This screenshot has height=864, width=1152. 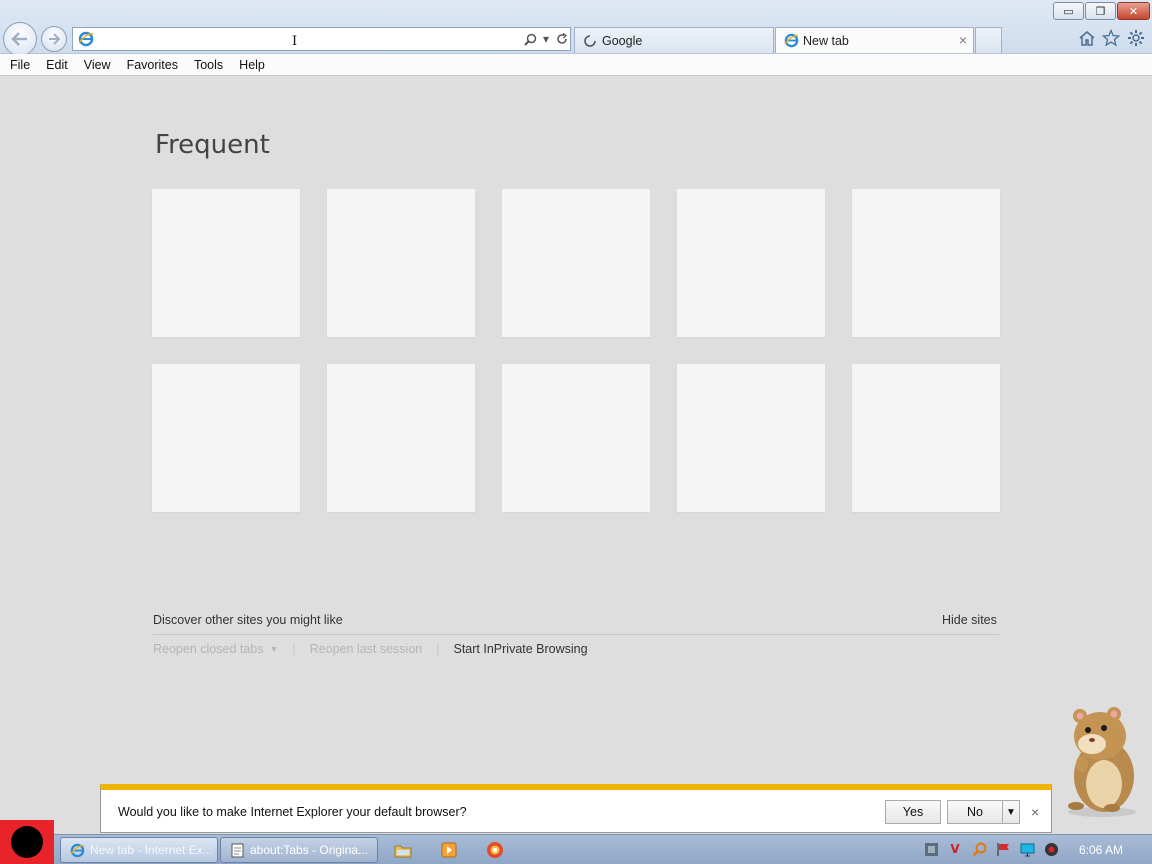 I want to click on monitor-tray-icon, so click(x=1027, y=849).